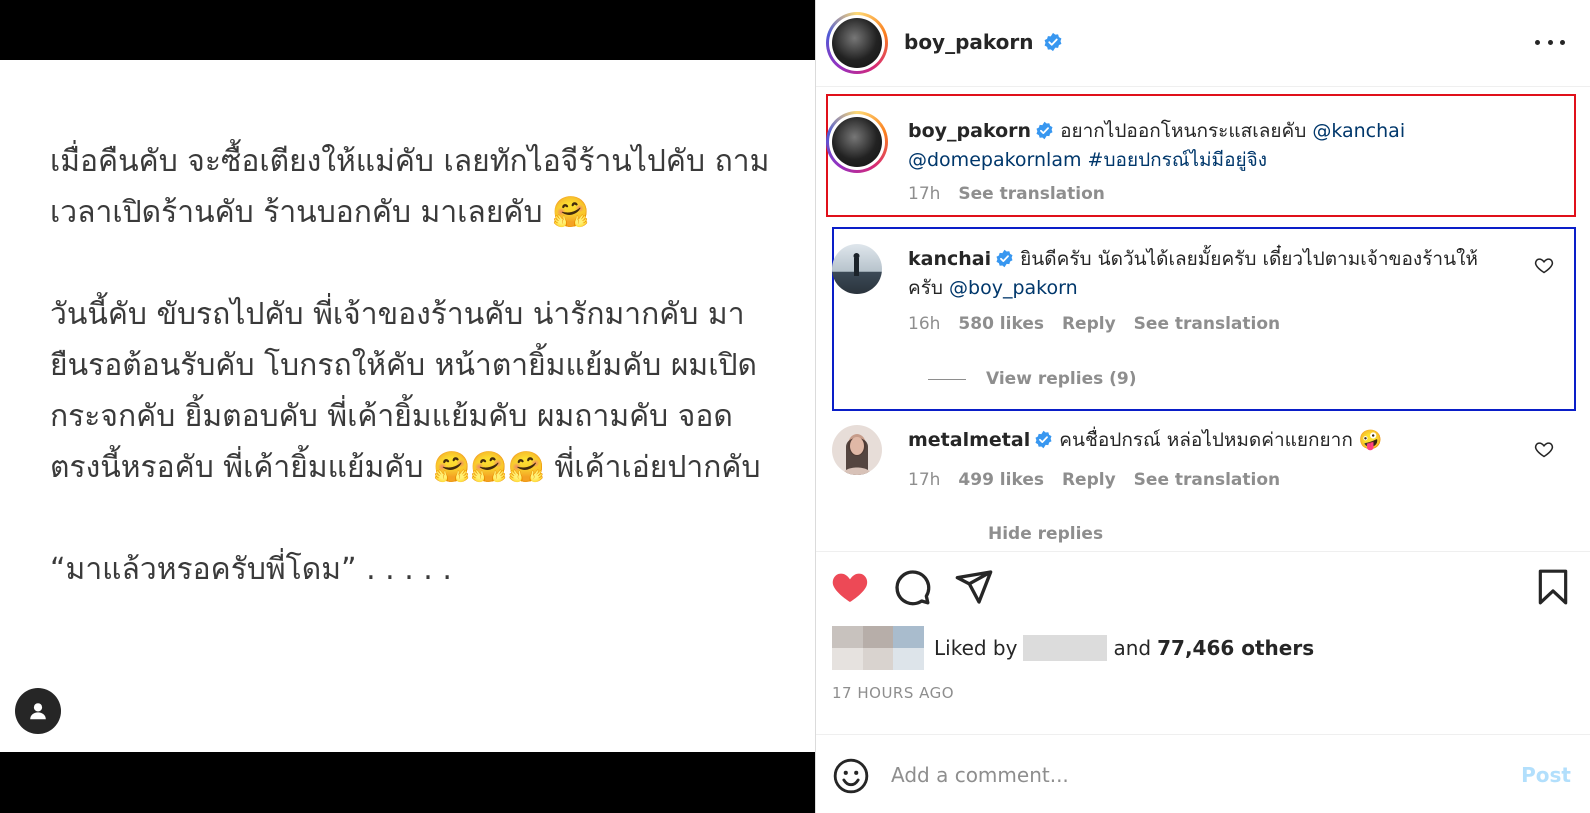  Describe the element at coordinates (995, 160) in the screenshot. I see `mention-link: @domepakornlam` at that location.